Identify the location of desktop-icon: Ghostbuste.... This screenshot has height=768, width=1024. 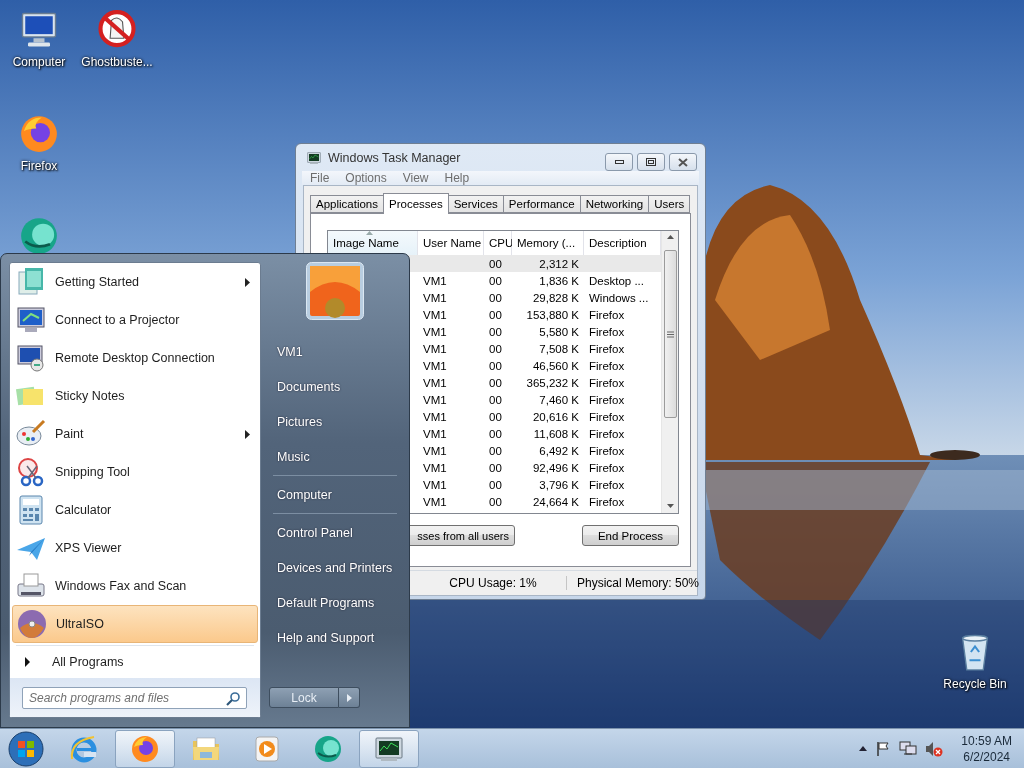
(117, 38).